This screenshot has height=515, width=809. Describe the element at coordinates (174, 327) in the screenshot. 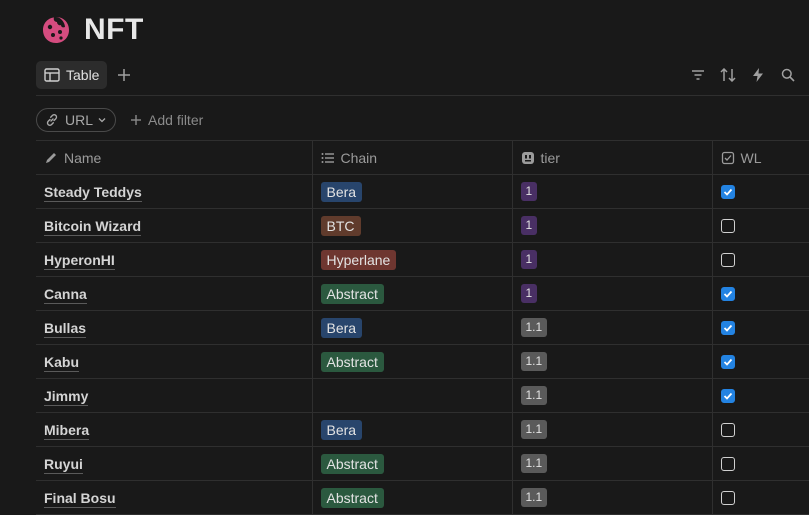

I see `row-name-cell: Bullas` at that location.